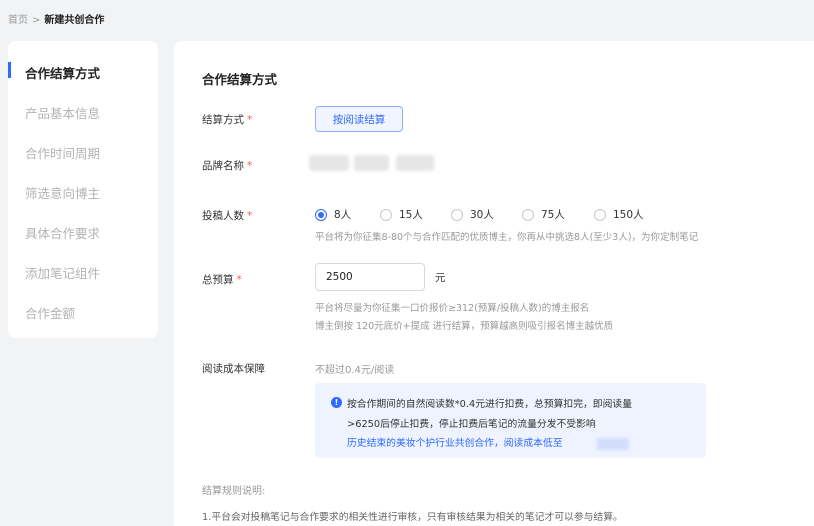 This screenshot has width=814, height=526. What do you see at coordinates (74, 20) in the screenshot?
I see `breadcrumb-current: 新建共创合作` at bounding box center [74, 20].